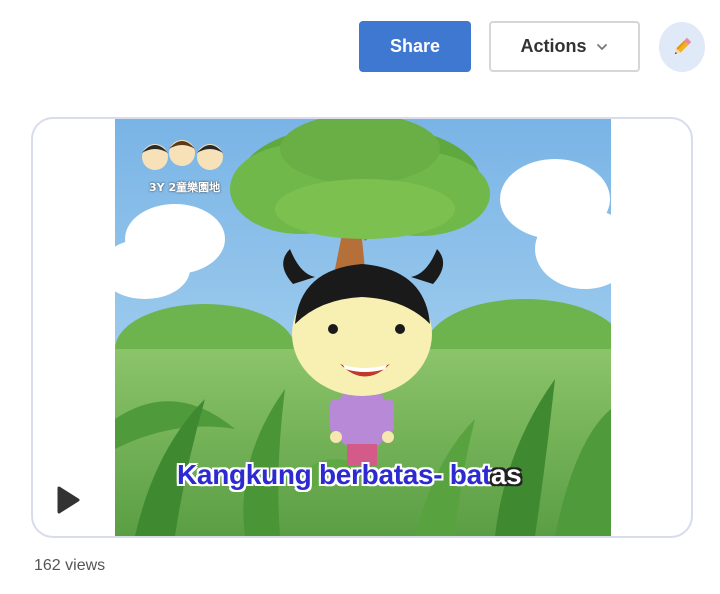 The image size is (720, 594). Describe the element at coordinates (334, 474) in the screenshot. I see `caption-highlighted: Kangkung berbatas- bat` at that location.